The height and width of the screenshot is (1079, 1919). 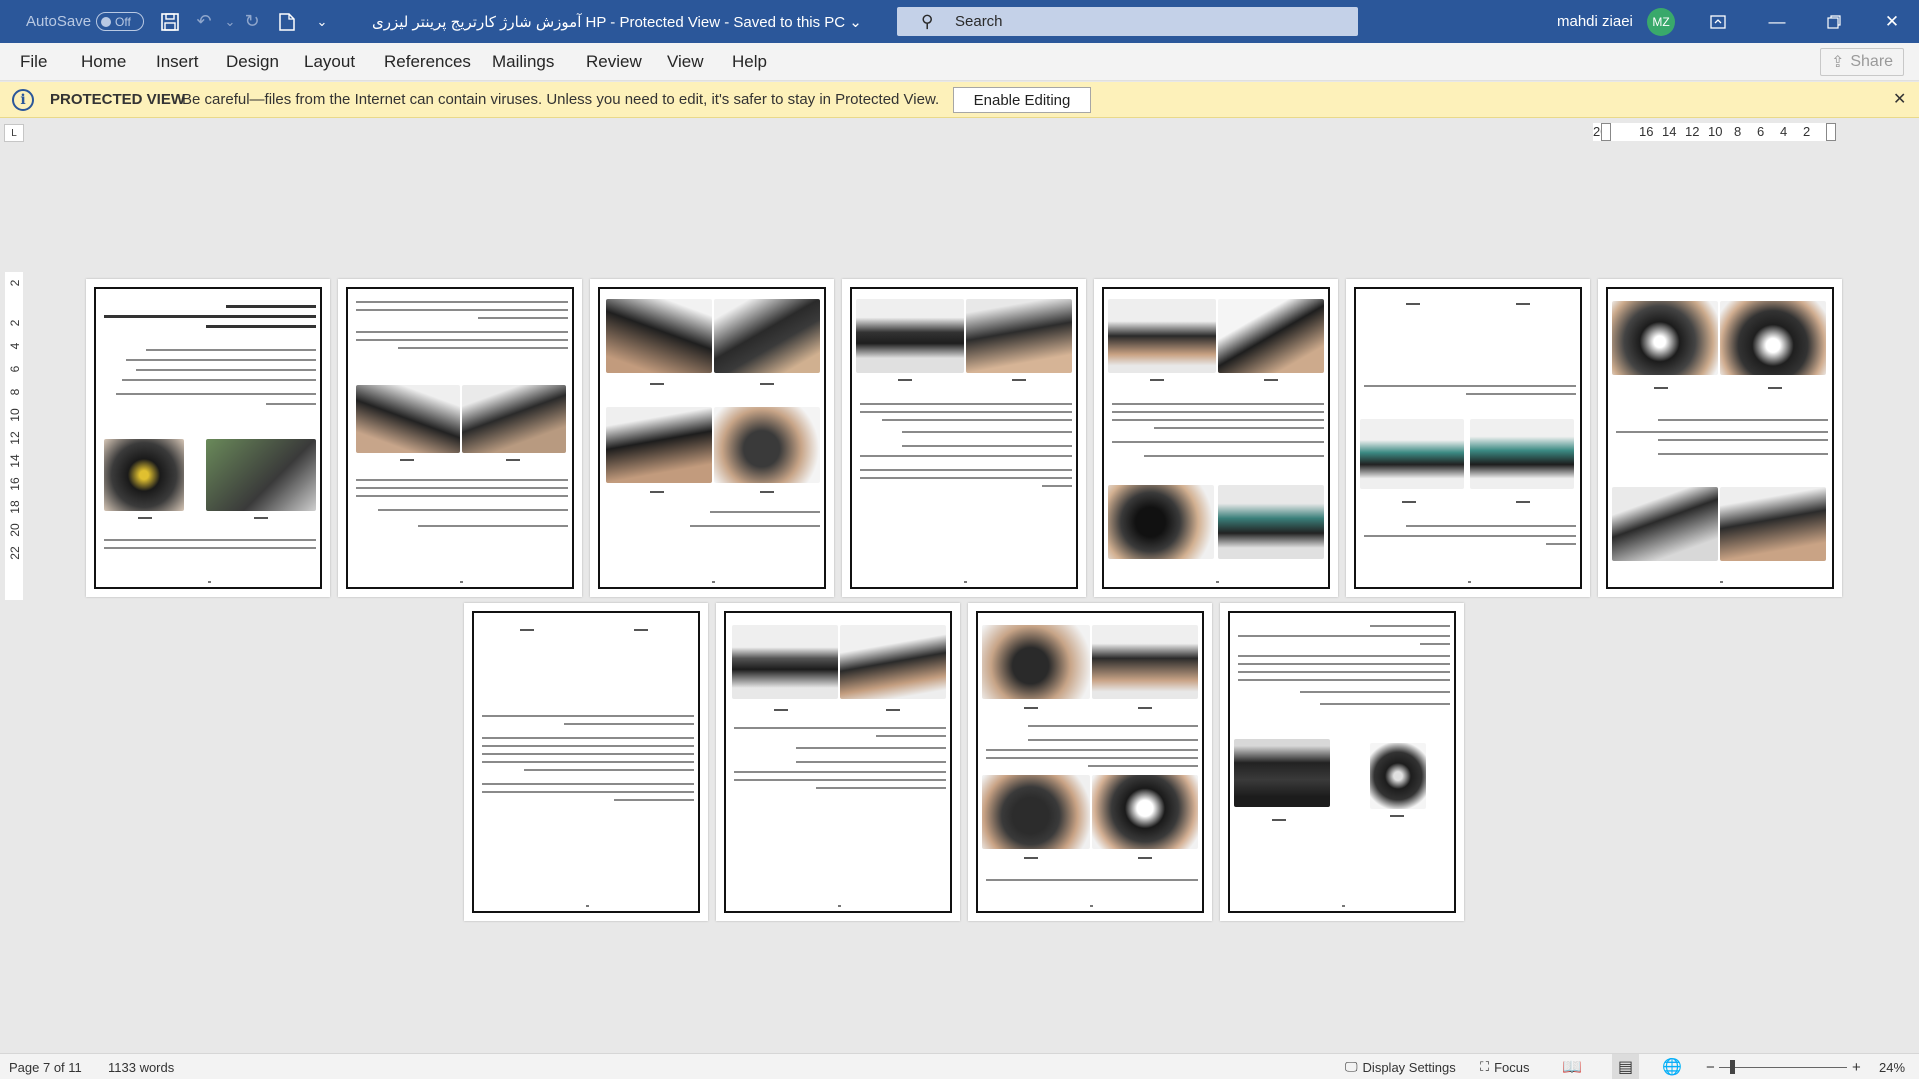 I want to click on zoom-slider-thumb, so click(x=1732, y=1067).